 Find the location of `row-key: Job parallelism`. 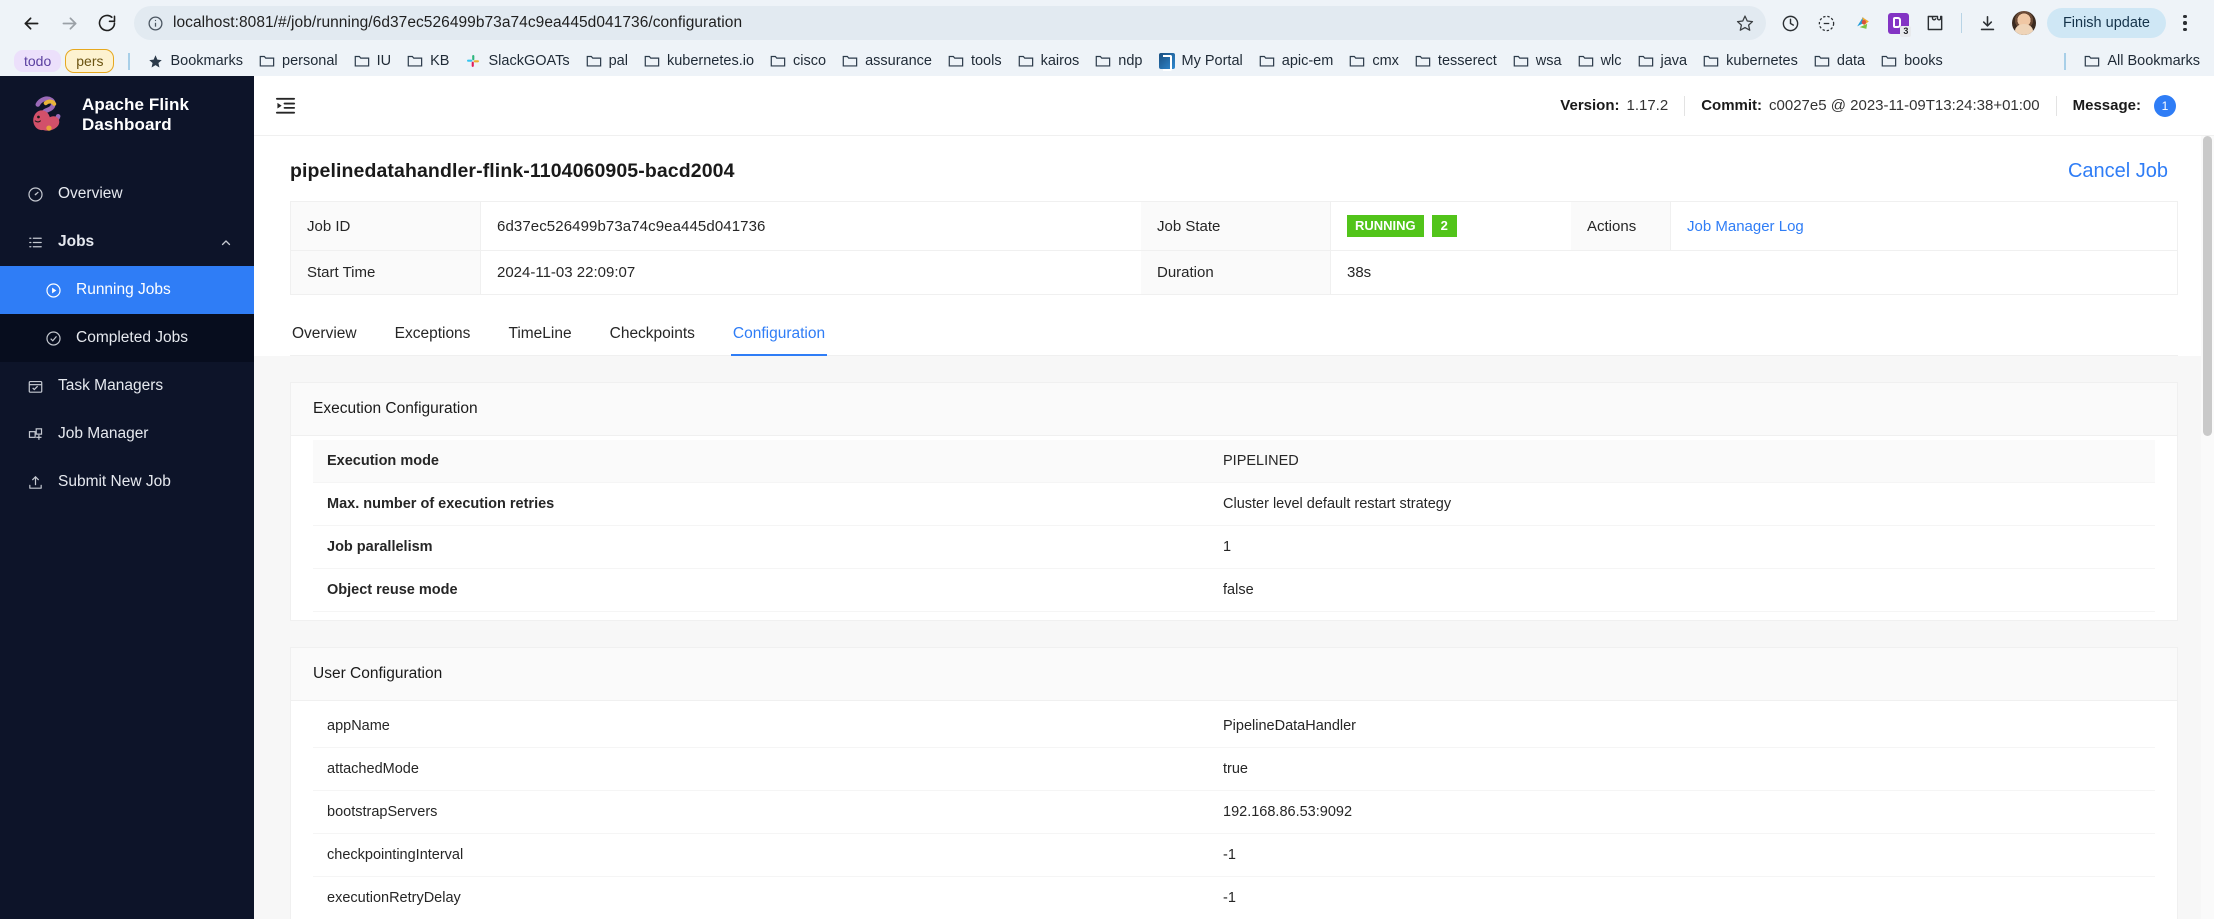

row-key: Job parallelism is located at coordinates (380, 547).